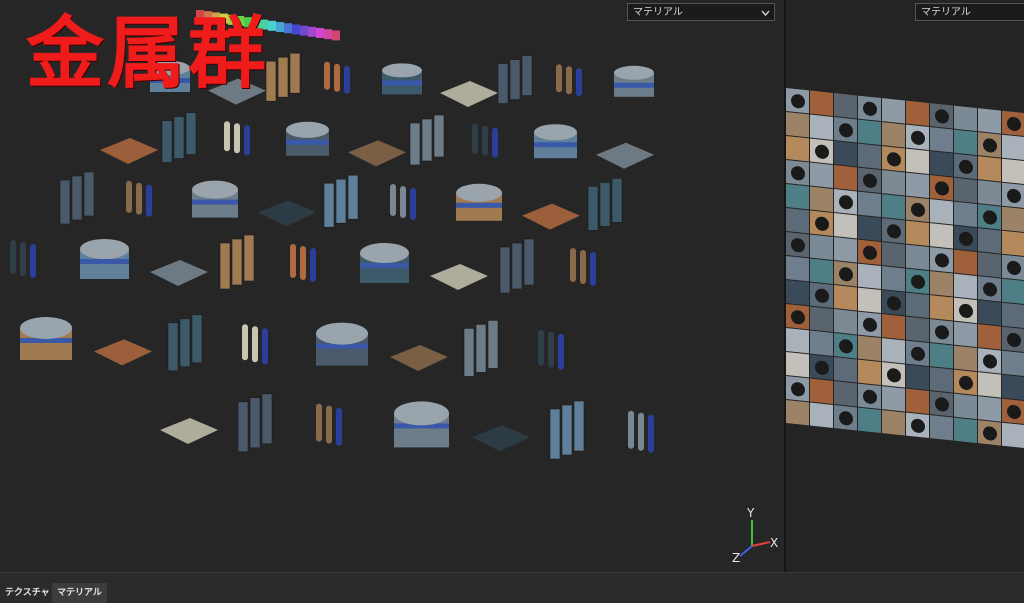 This screenshot has width=1024, height=603. What do you see at coordinates (905, 268) in the screenshot?
I see `uv-atlas` at bounding box center [905, 268].